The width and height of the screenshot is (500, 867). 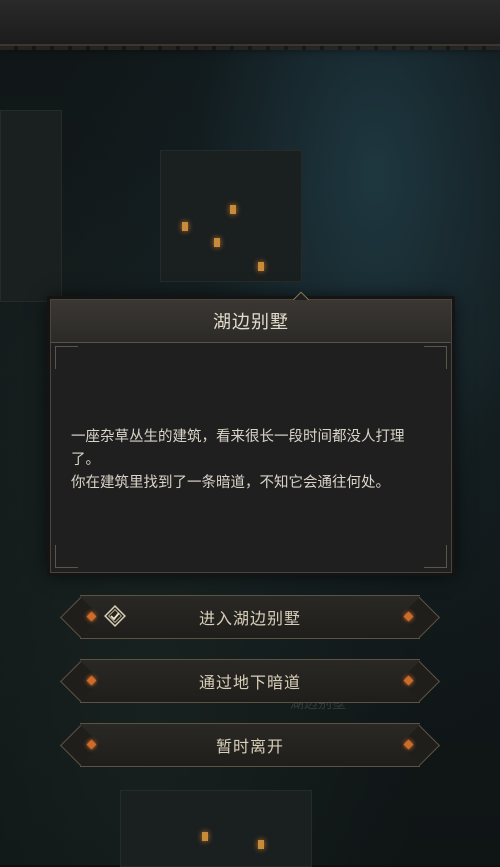 I want to click on underground-passage-button: 通过地下暗道, so click(x=250, y=681).